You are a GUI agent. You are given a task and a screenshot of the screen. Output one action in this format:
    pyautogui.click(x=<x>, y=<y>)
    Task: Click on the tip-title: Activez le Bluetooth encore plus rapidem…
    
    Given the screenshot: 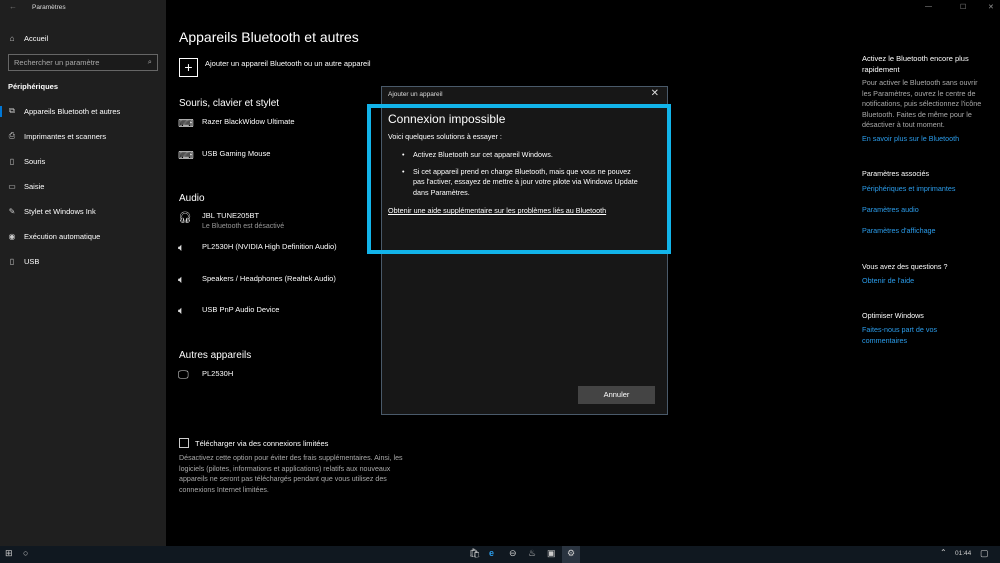 What is the action you would take?
    pyautogui.click(x=915, y=64)
    